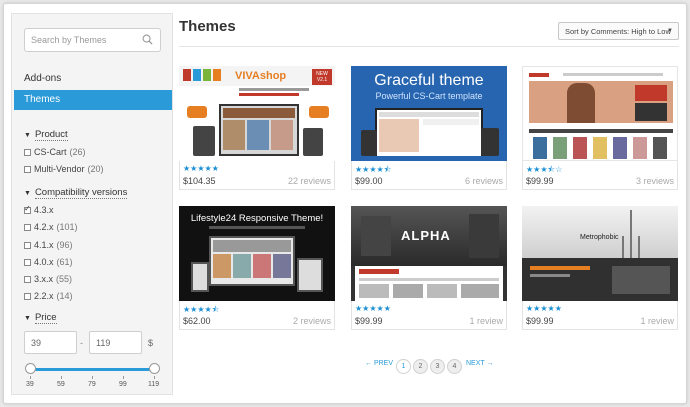 The height and width of the screenshot is (407, 690). Describe the element at coordinates (48, 279) in the screenshot. I see `filter-checkbox-3-x: 3.x.x (55)` at that location.